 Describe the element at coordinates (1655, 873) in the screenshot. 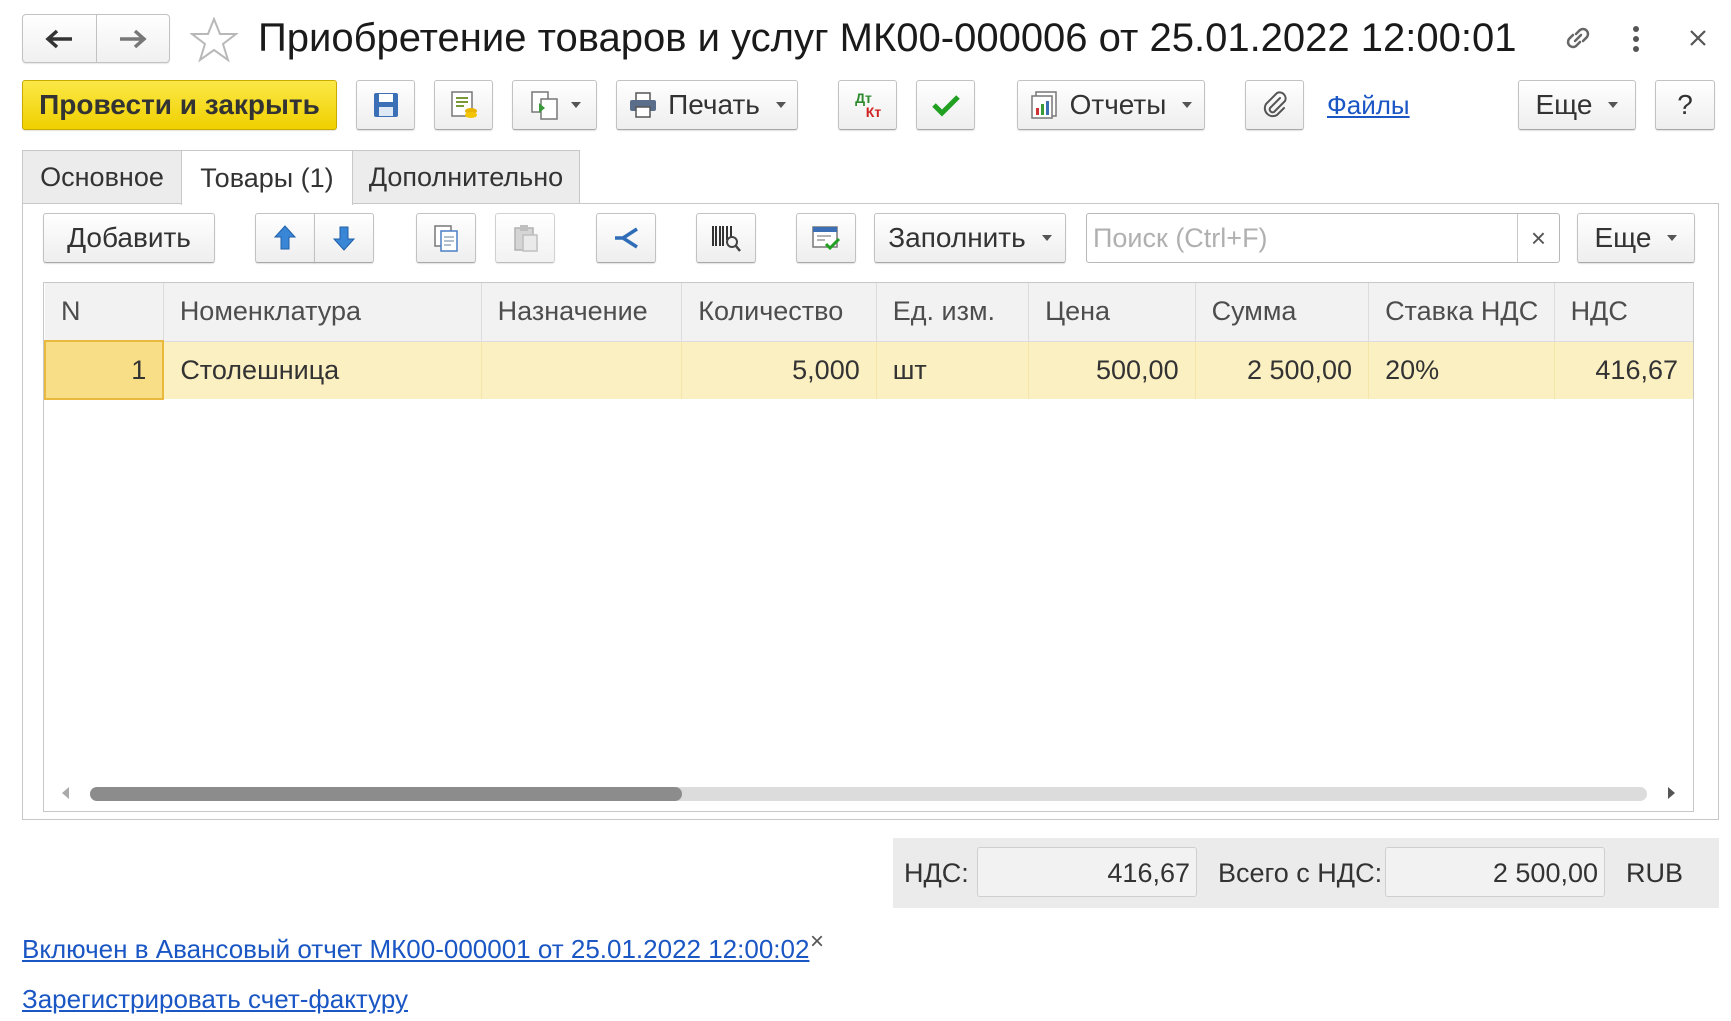

I see `currency-label: RUB` at that location.